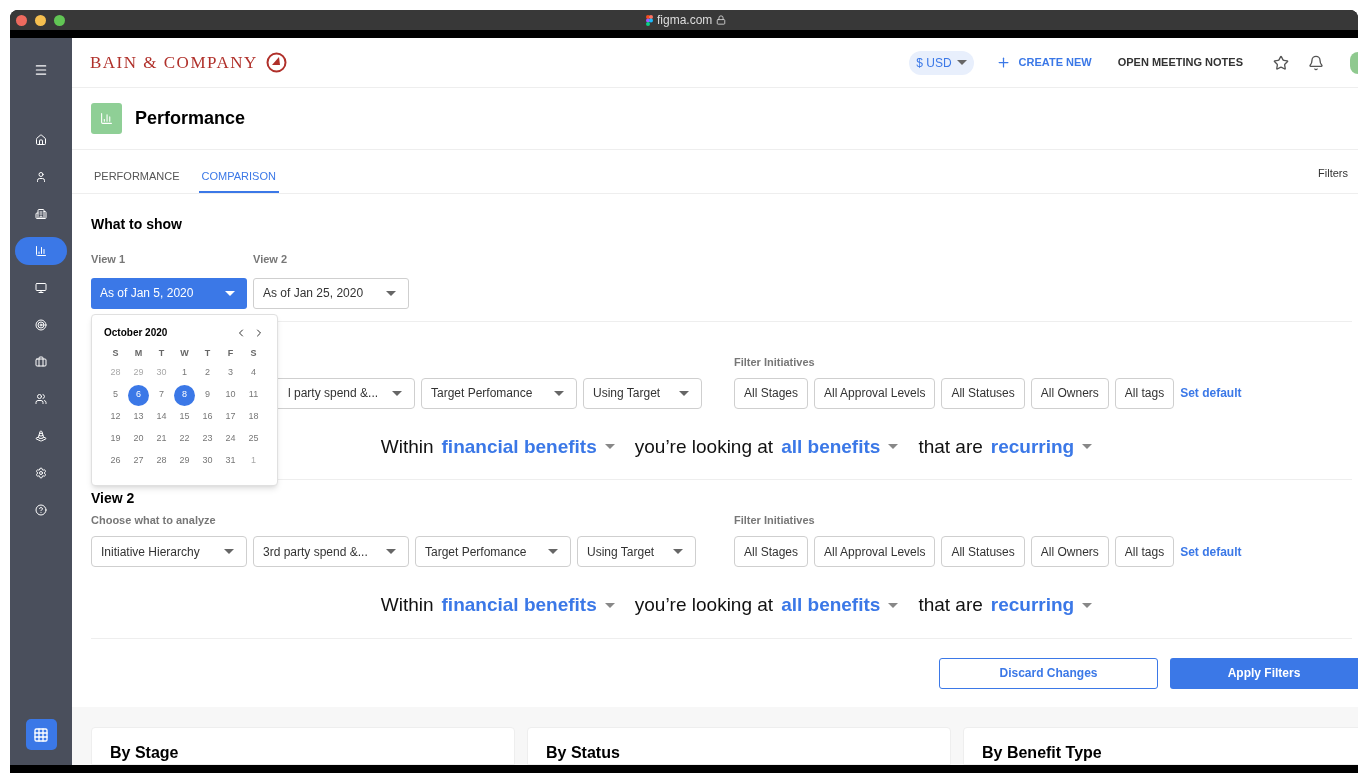 The height and width of the screenshot is (783, 1368). Describe the element at coordinates (184, 395) in the screenshot. I see `calendar-day: 8` at that location.